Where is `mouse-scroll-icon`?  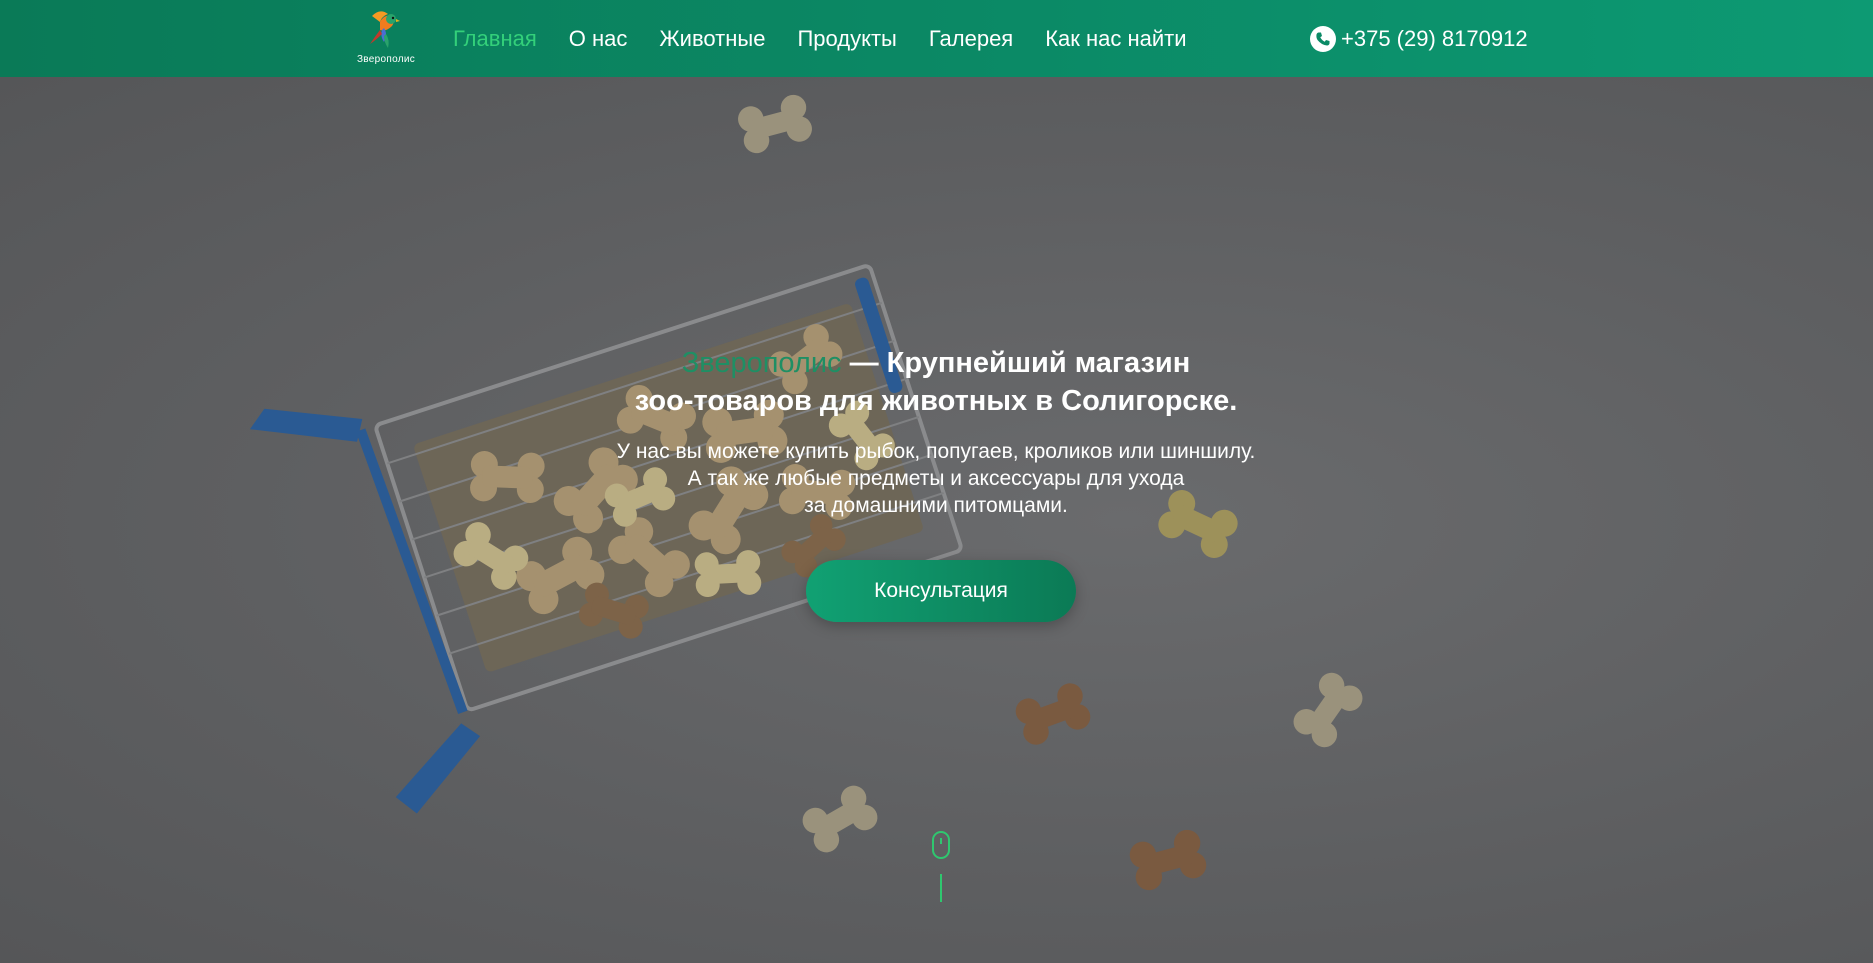 mouse-scroll-icon is located at coordinates (941, 869).